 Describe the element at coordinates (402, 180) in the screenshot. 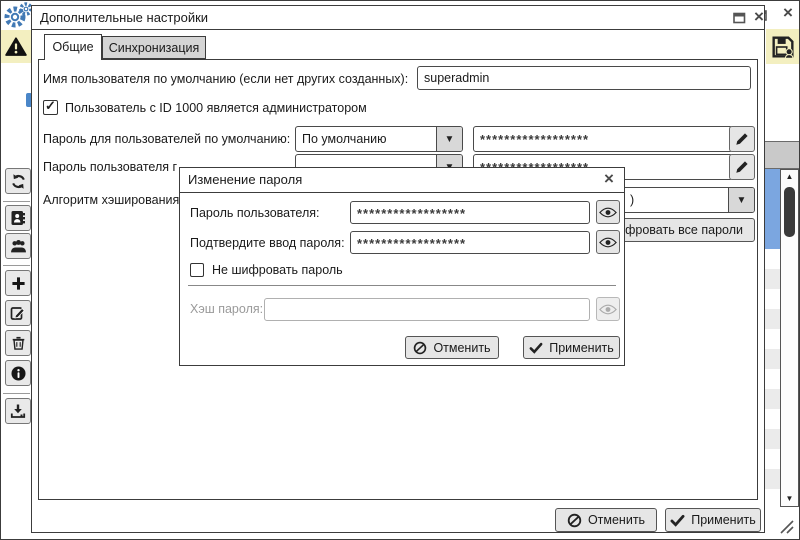

I see `password-dialog-titlebar: Изменение пароля ×` at that location.